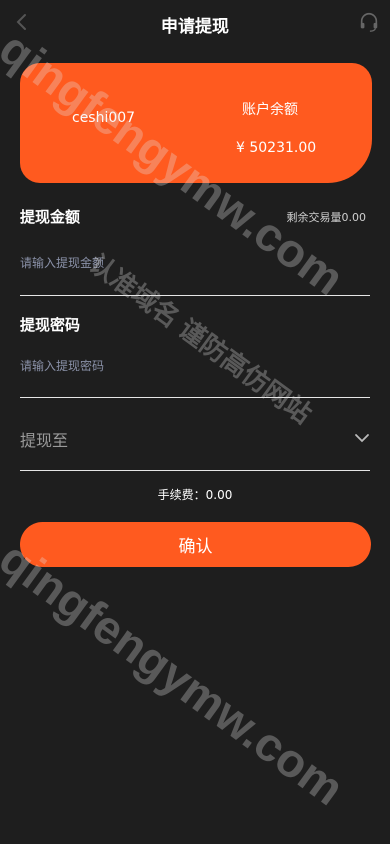  What do you see at coordinates (326, 217) in the screenshot?
I see `remaining-volume: 剩余交易量0.00` at bounding box center [326, 217].